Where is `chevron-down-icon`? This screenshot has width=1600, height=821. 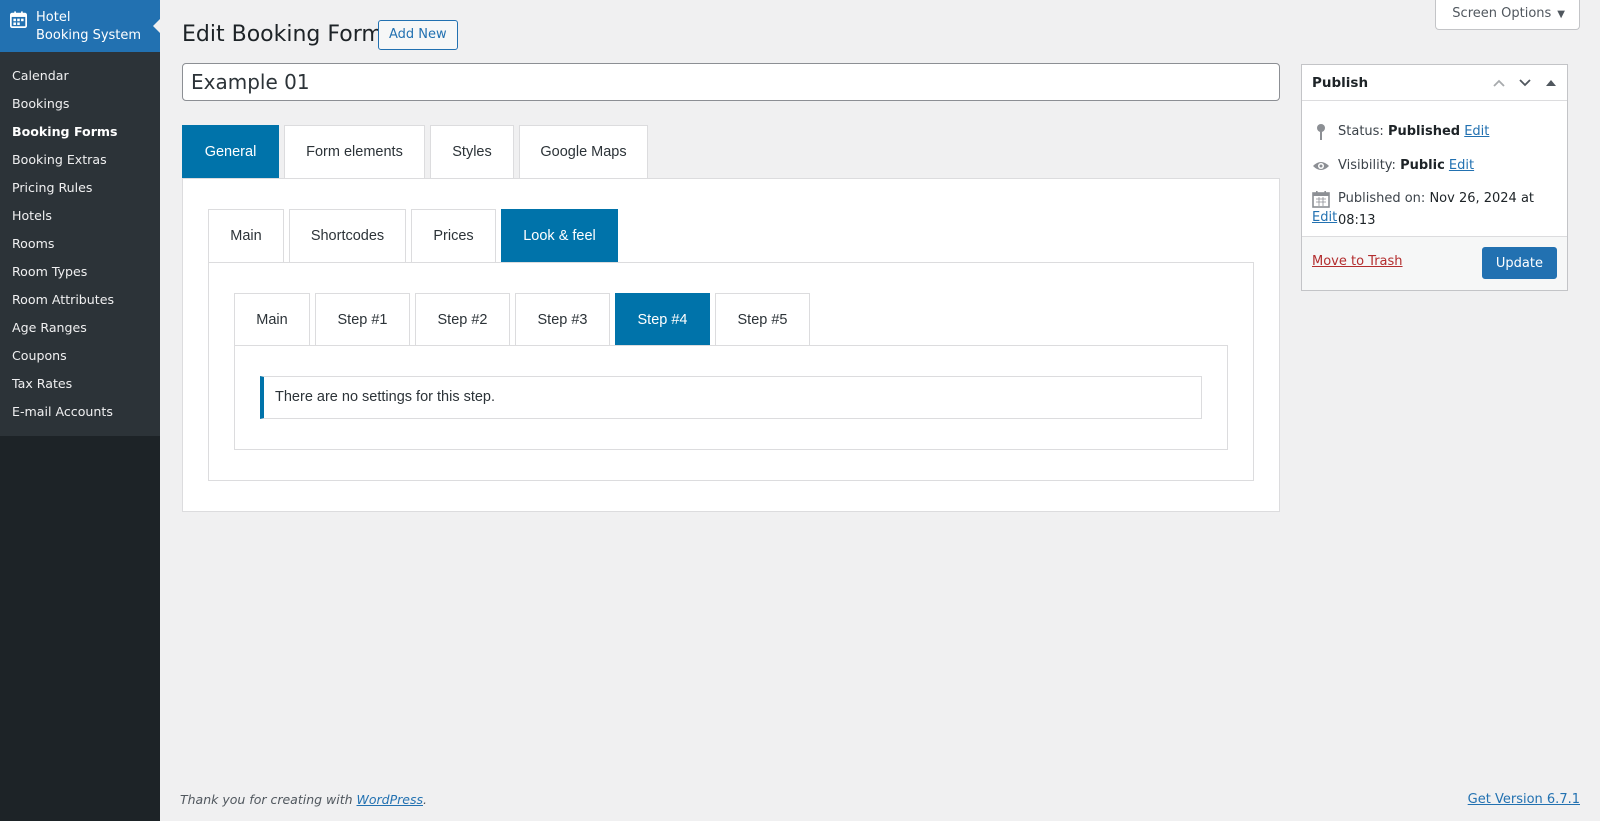
chevron-down-icon is located at coordinates (1525, 83).